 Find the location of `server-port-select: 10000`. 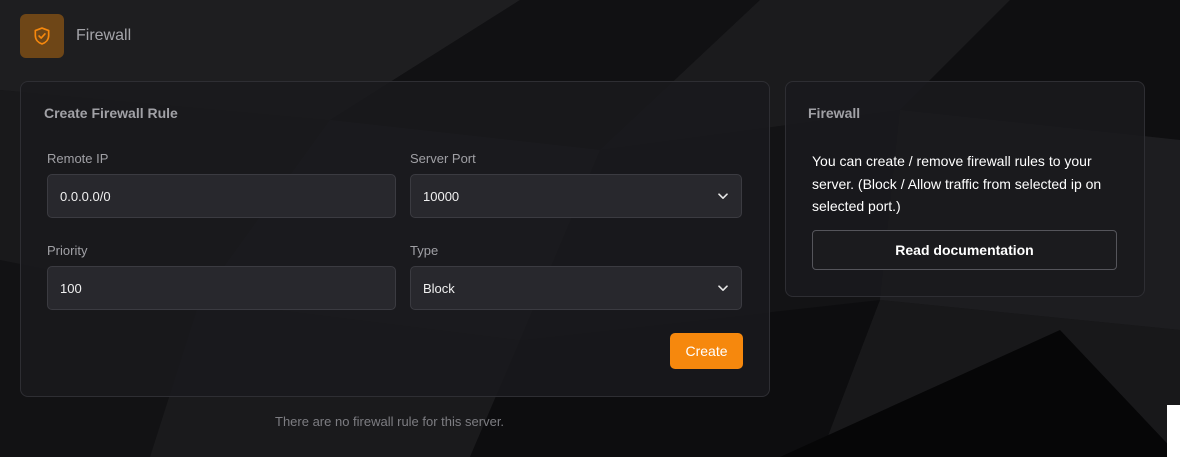

server-port-select: 10000 is located at coordinates (576, 196).